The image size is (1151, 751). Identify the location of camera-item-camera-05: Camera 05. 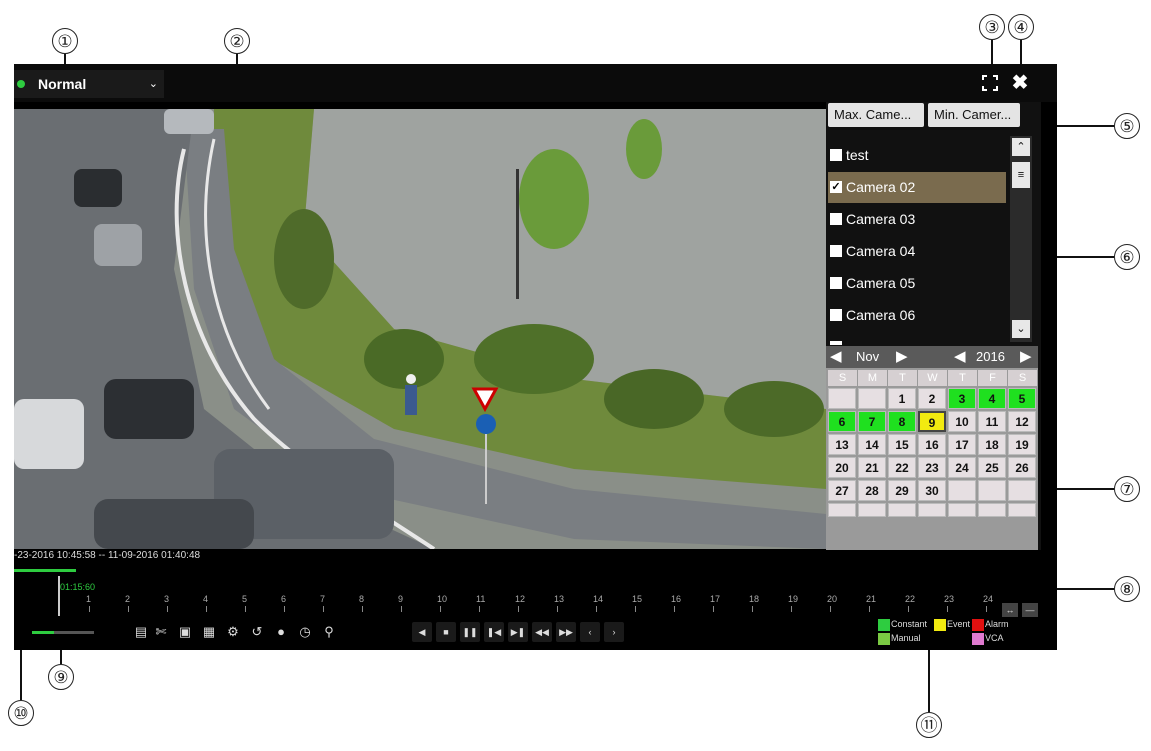
(917, 283).